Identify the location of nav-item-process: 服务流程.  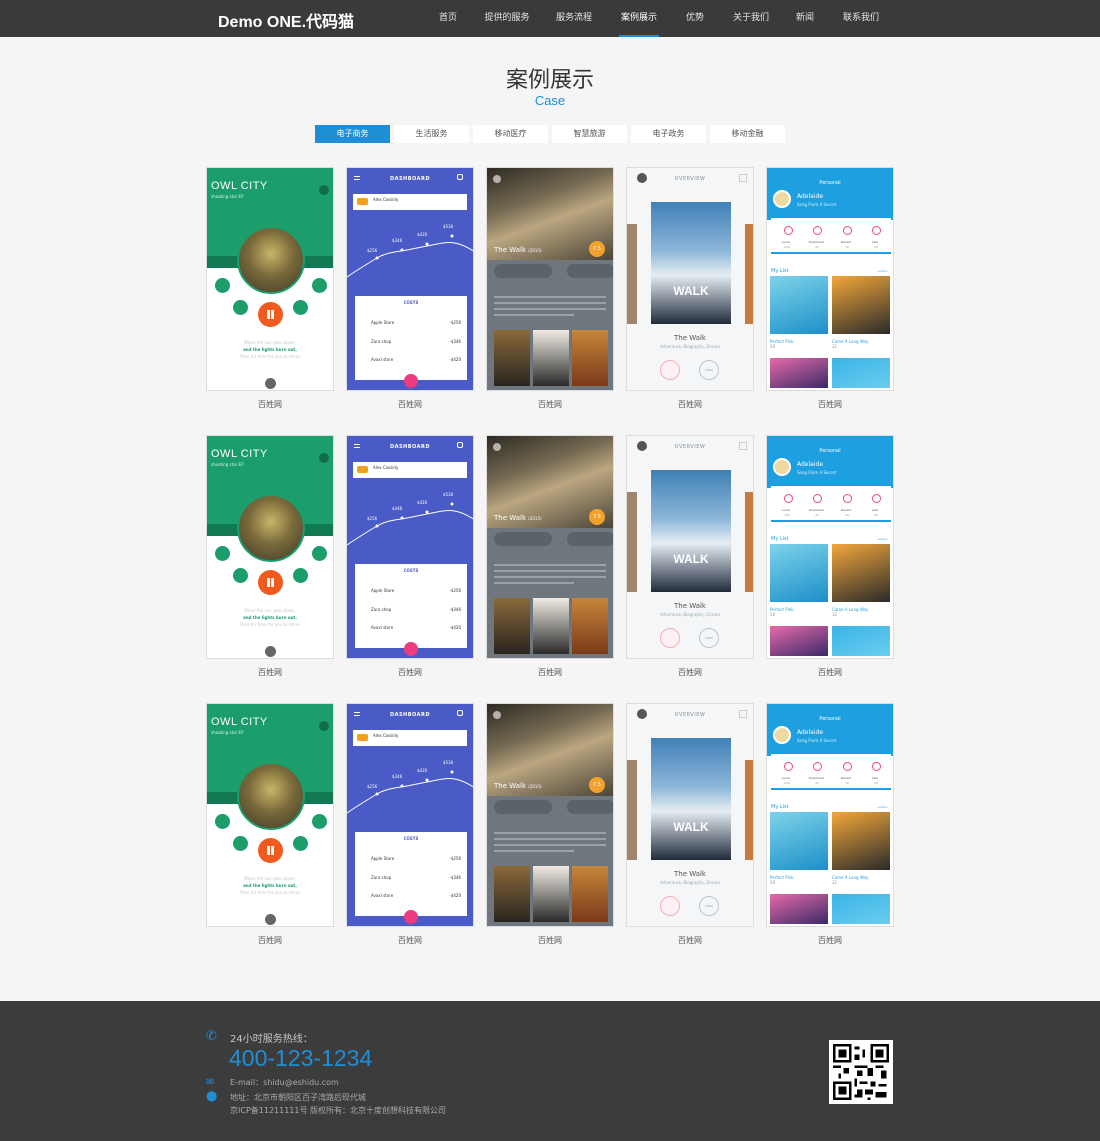
(574, 18).